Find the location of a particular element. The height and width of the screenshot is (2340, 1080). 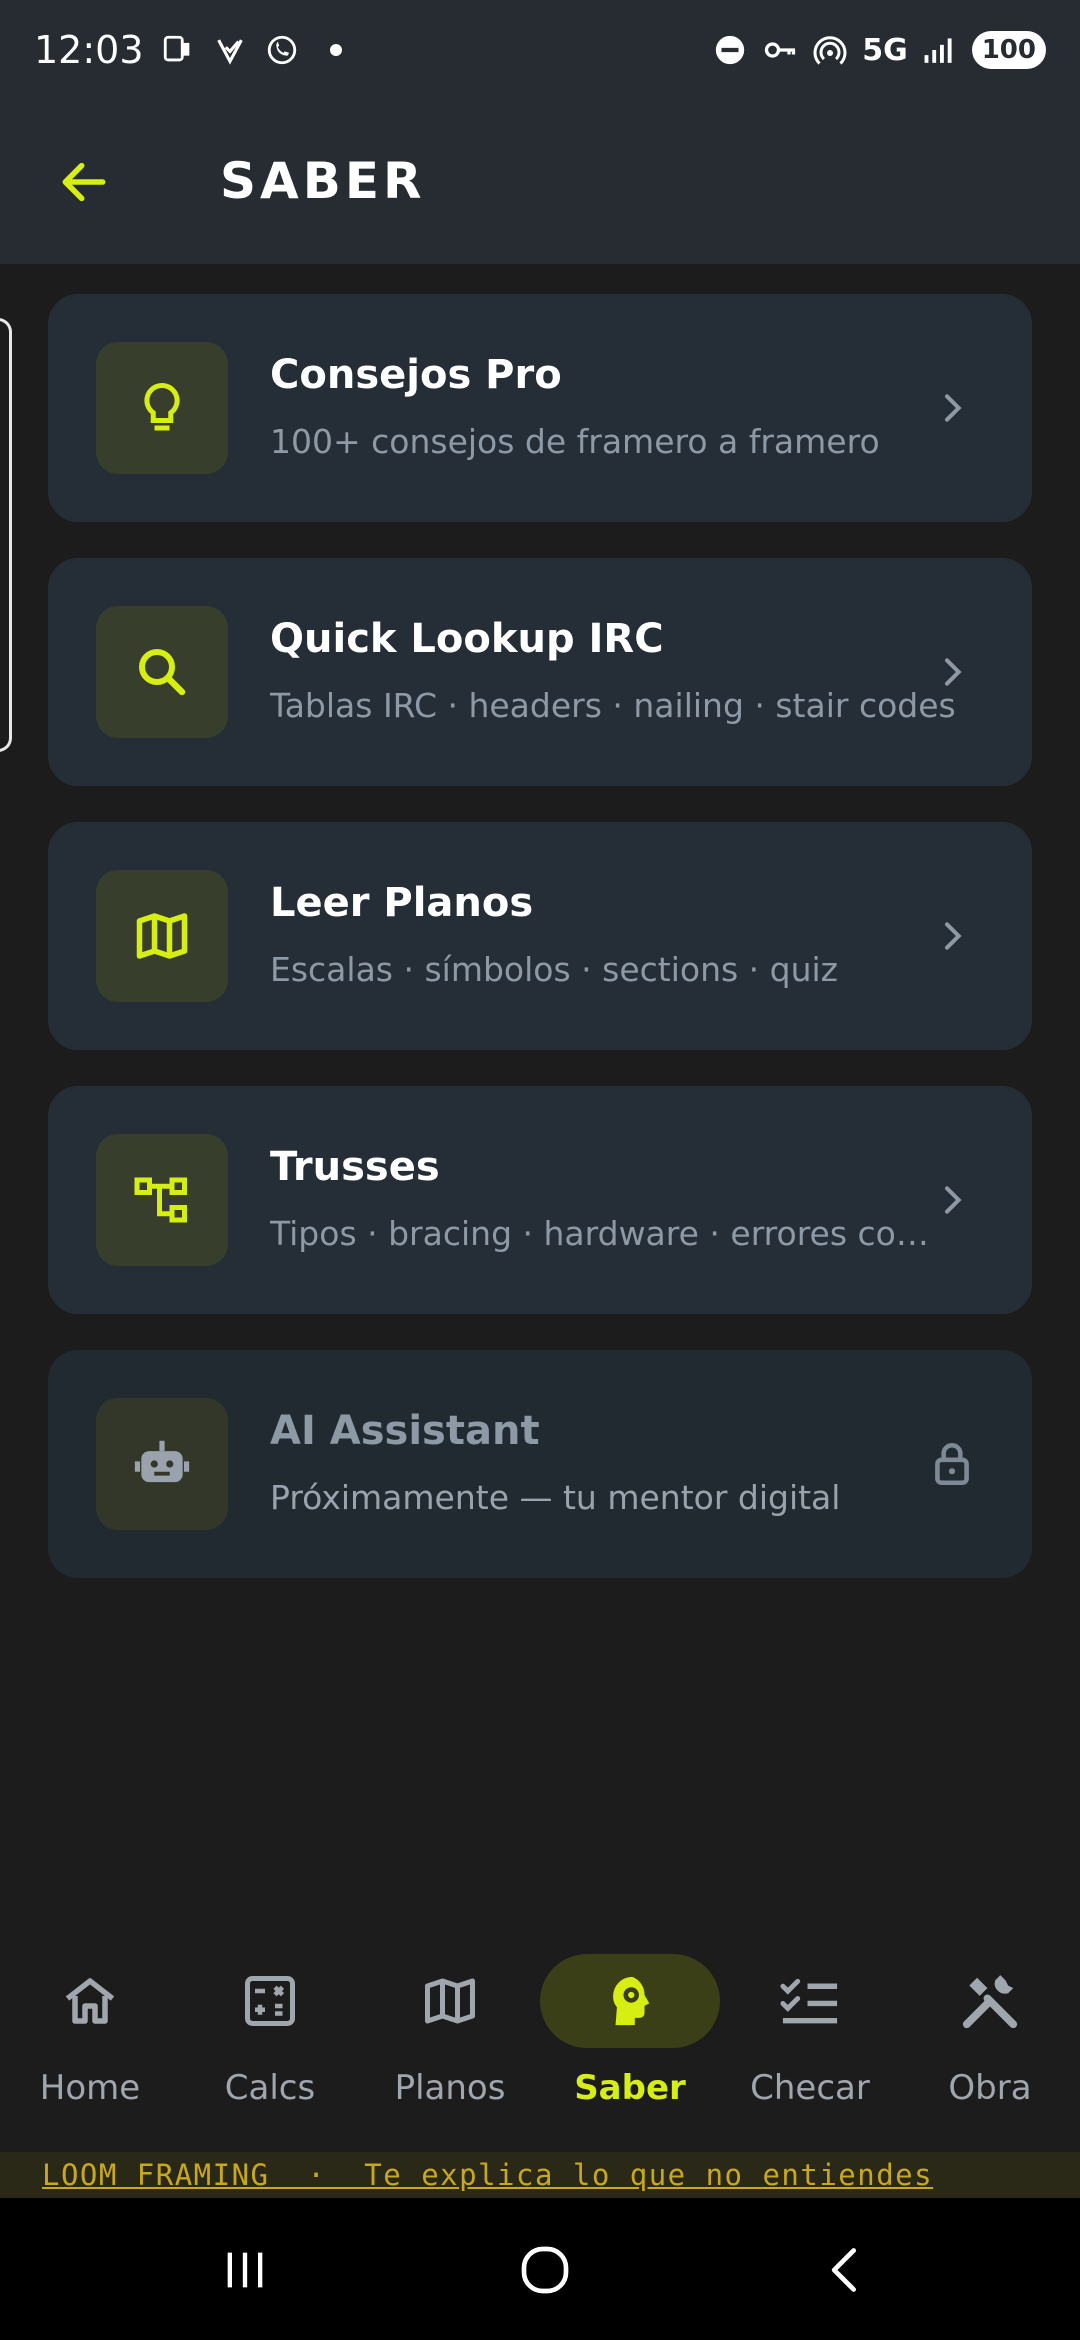

edge-panel-handle is located at coordinates (6, 535).